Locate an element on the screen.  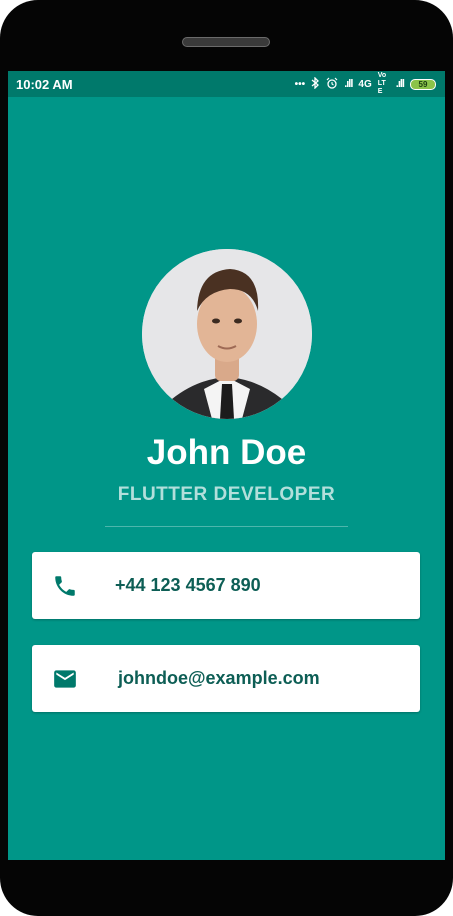
status-icons: ••• .ıll 4G VoLTE .ıll 59 is located at coordinates (365, 84).